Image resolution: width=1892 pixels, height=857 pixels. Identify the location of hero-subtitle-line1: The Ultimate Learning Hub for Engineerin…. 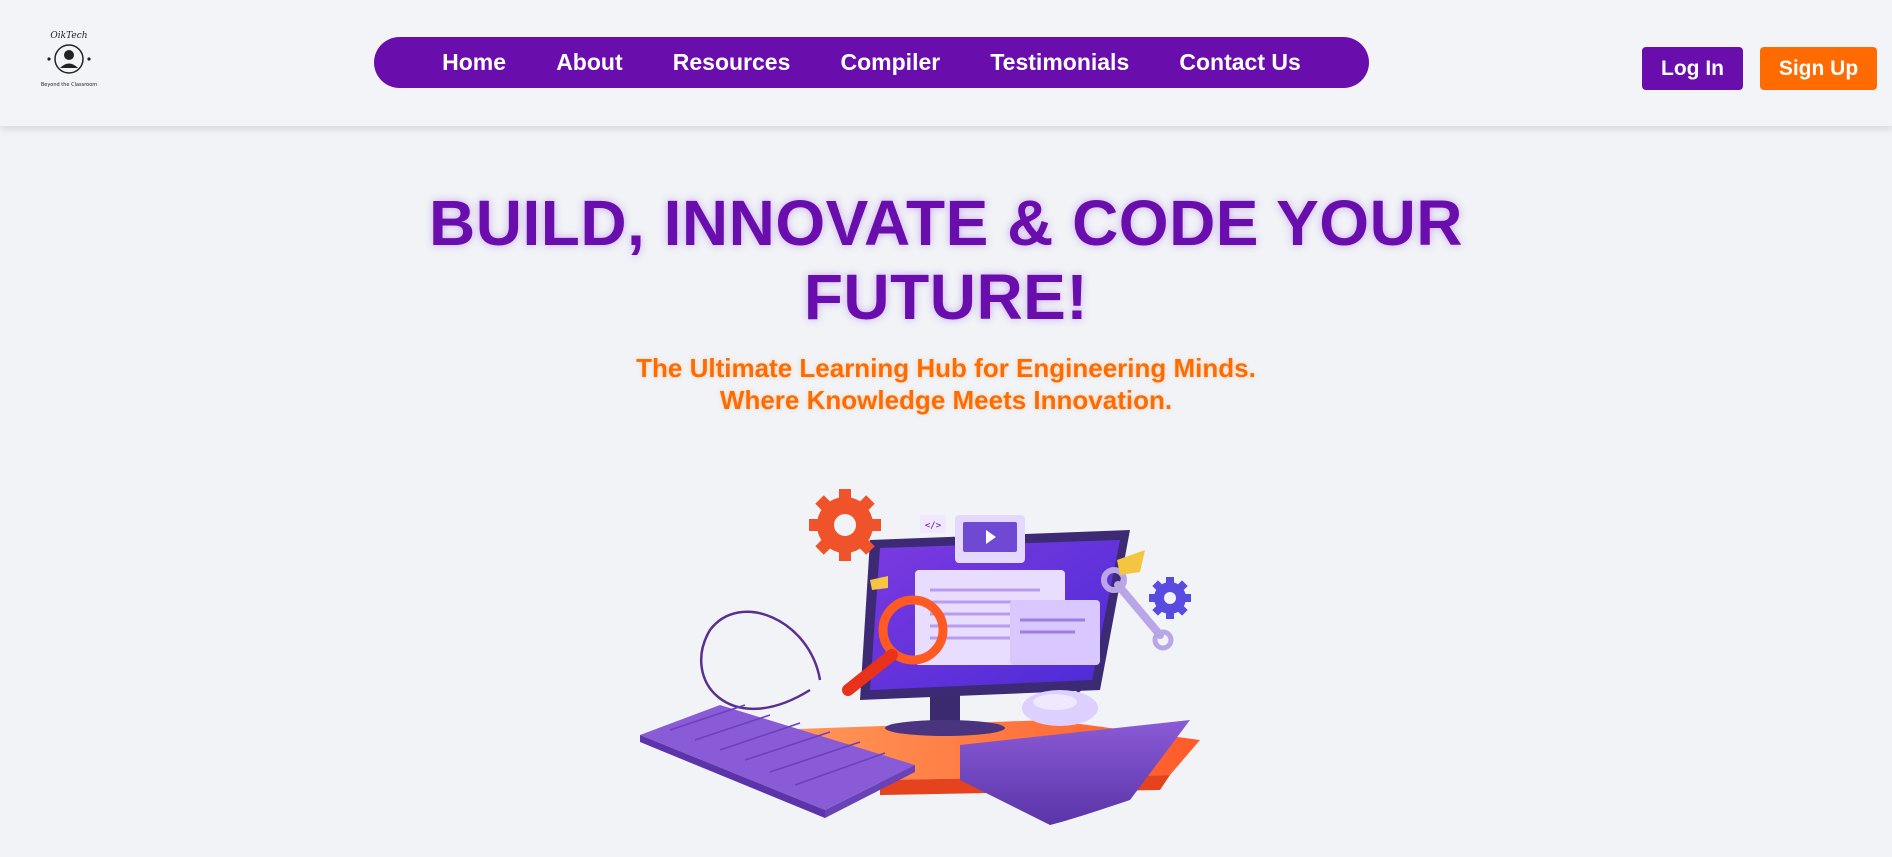
(946, 368).